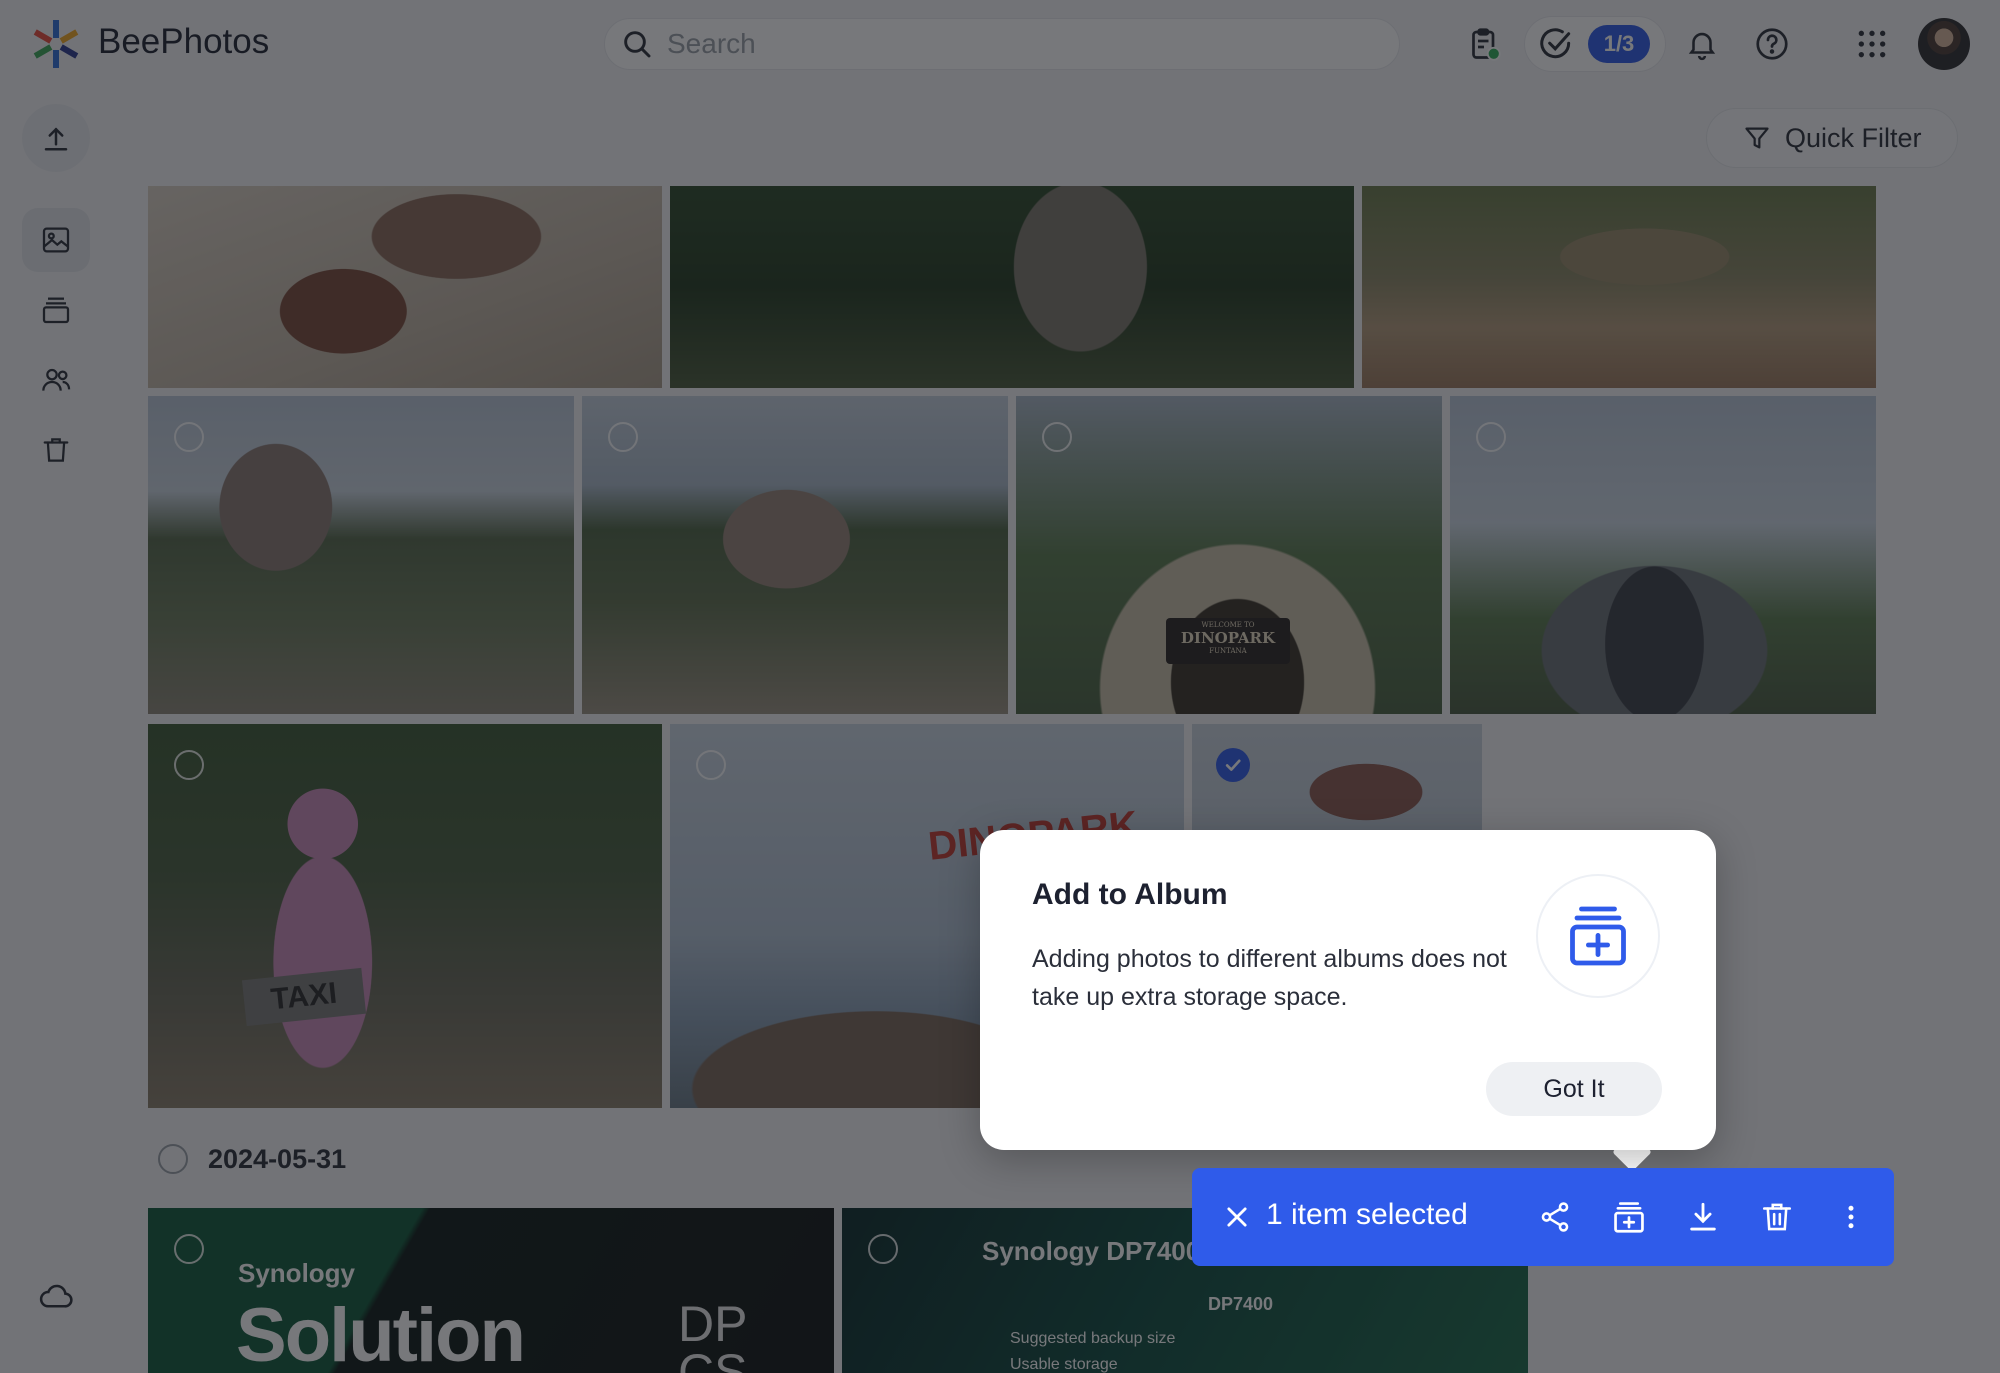 This screenshot has height=1373, width=2000. I want to click on question-circle-icon, so click(1772, 44).